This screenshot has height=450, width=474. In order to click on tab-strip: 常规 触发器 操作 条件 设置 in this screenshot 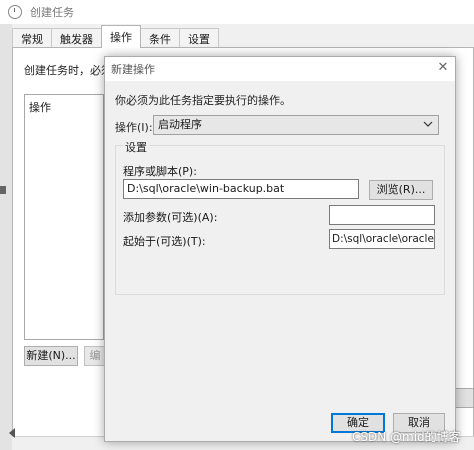, I will do `click(115, 36)`.